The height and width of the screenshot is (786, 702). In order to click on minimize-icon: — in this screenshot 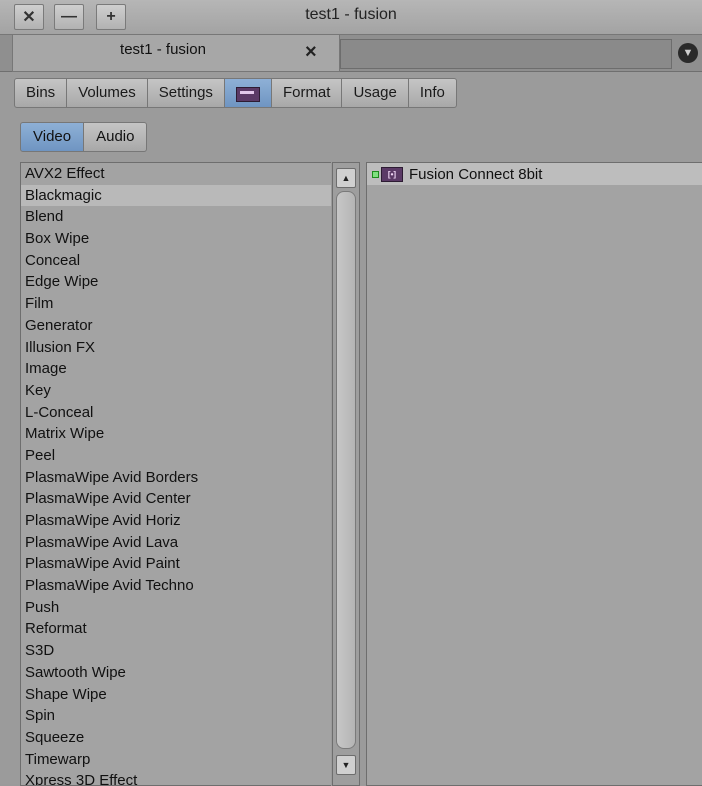, I will do `click(69, 16)`.